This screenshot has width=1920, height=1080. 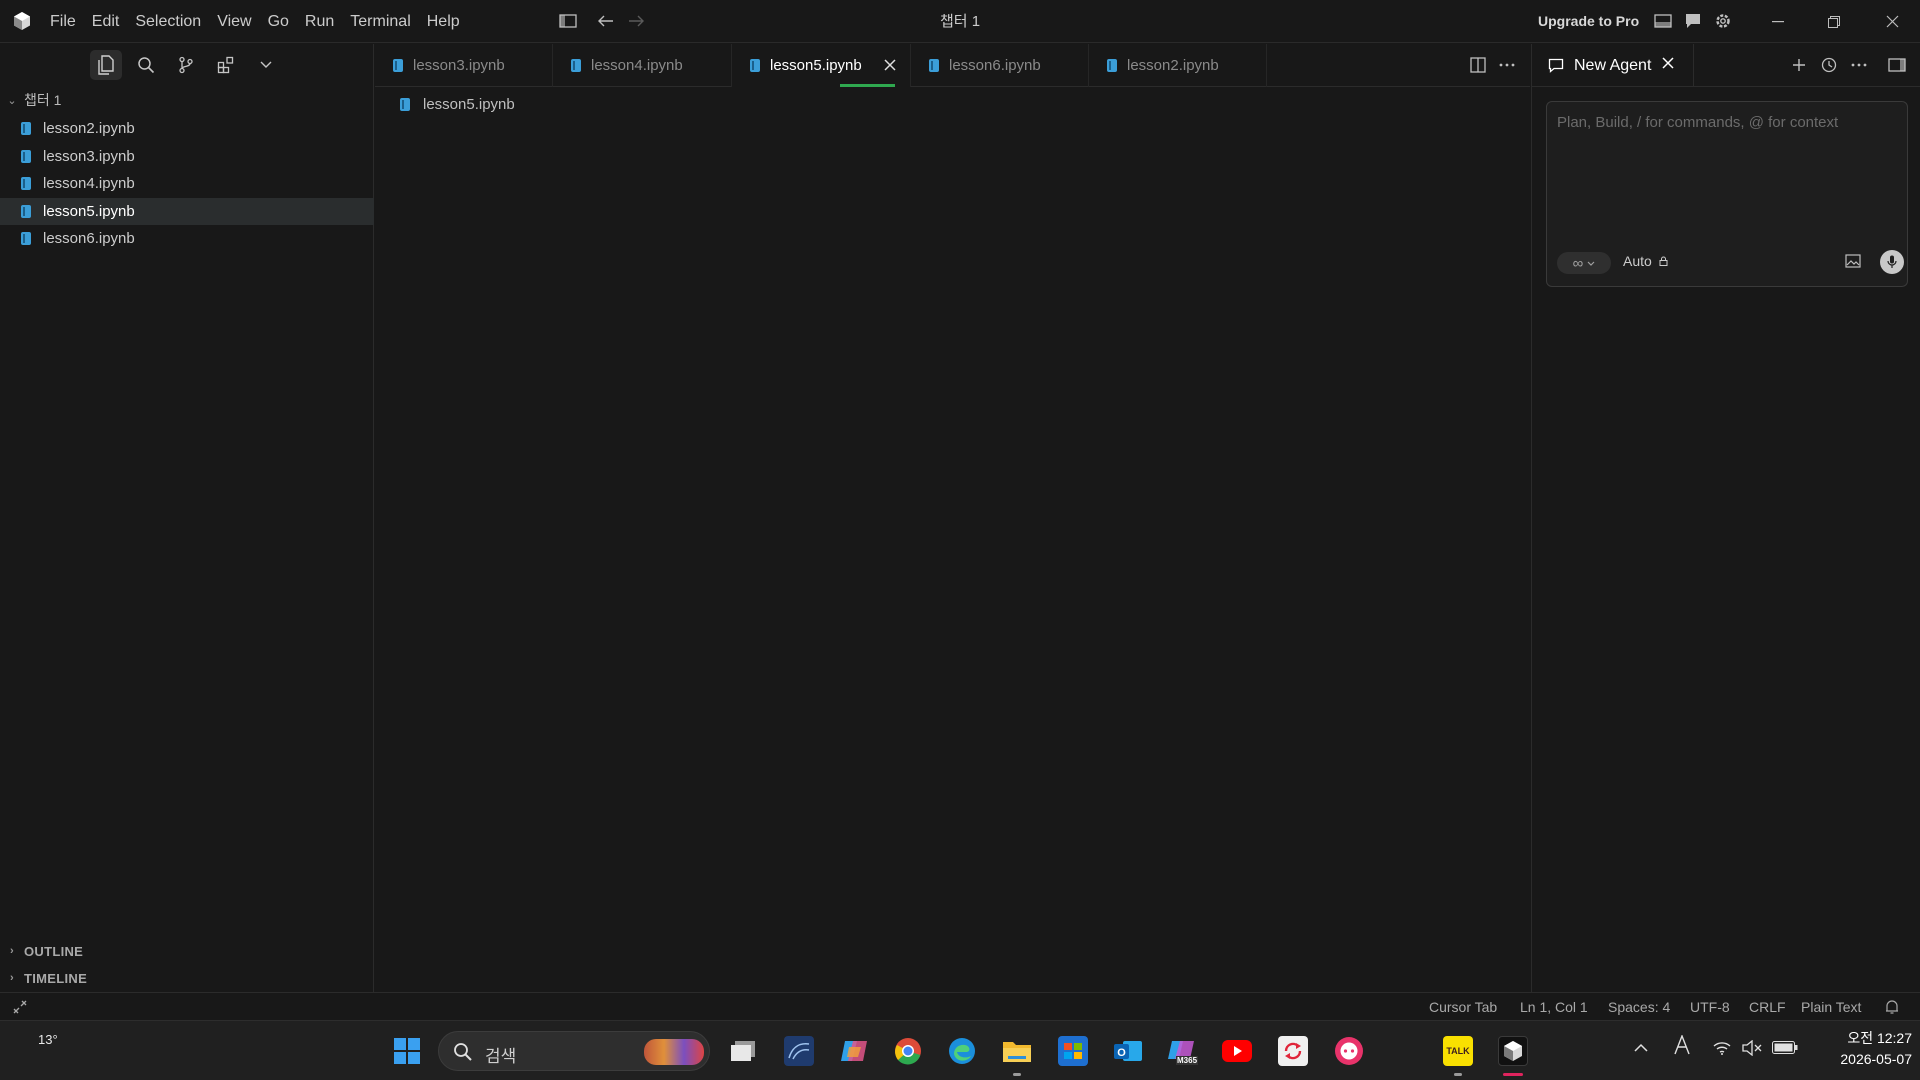 I want to click on outlook-icon: O, so click(x=1128, y=1051).